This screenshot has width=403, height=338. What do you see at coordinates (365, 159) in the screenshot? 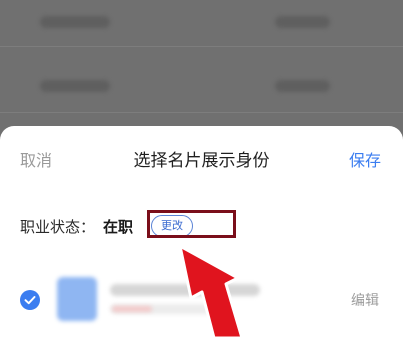
I see `save-button: 保存` at bounding box center [365, 159].